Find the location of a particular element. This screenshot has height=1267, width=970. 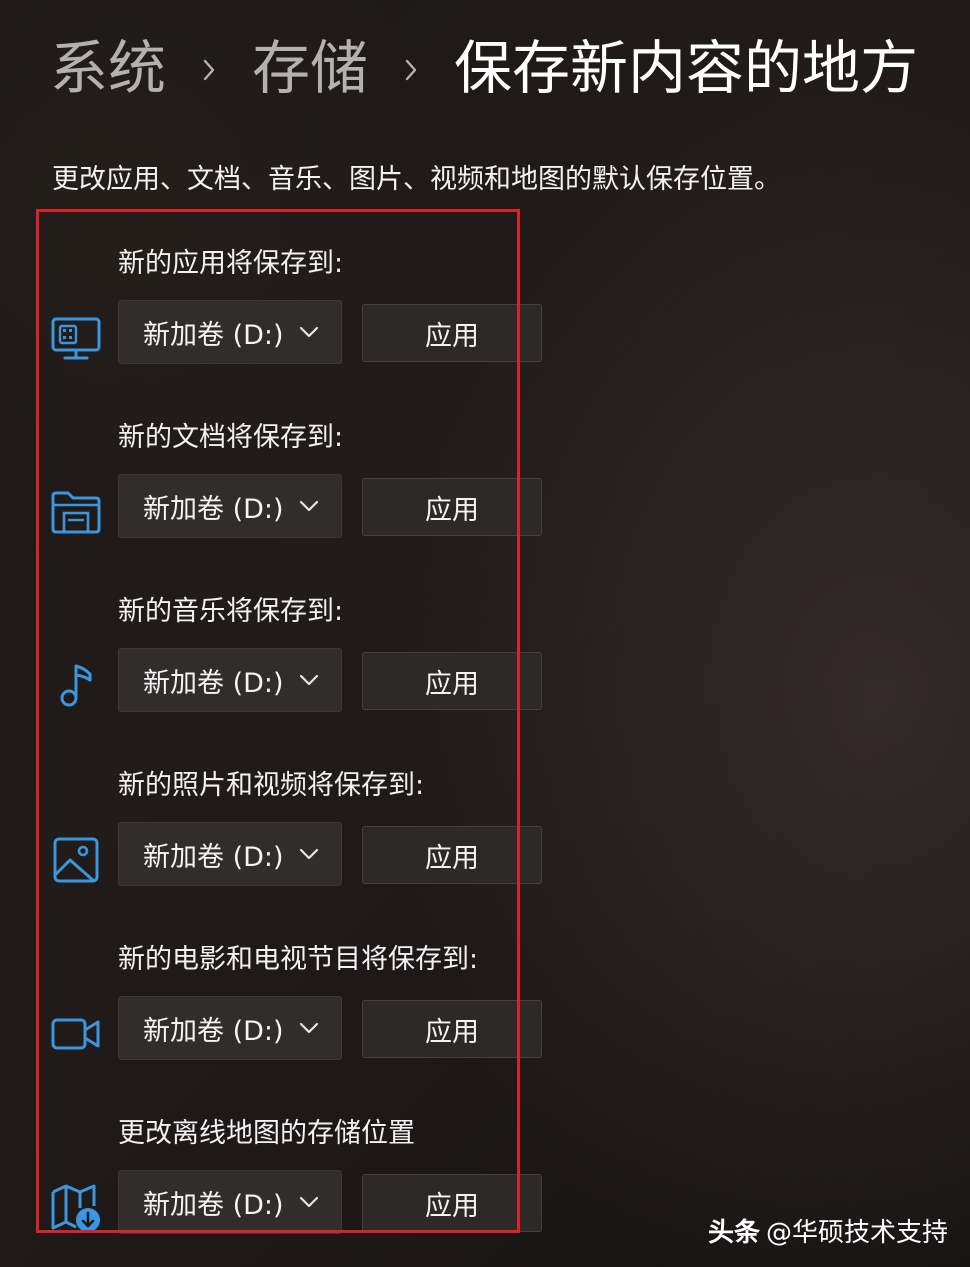

save-location-row-apps: 新的应用将保存到: 新加卷 (D:) 应用 is located at coordinates (300, 319).